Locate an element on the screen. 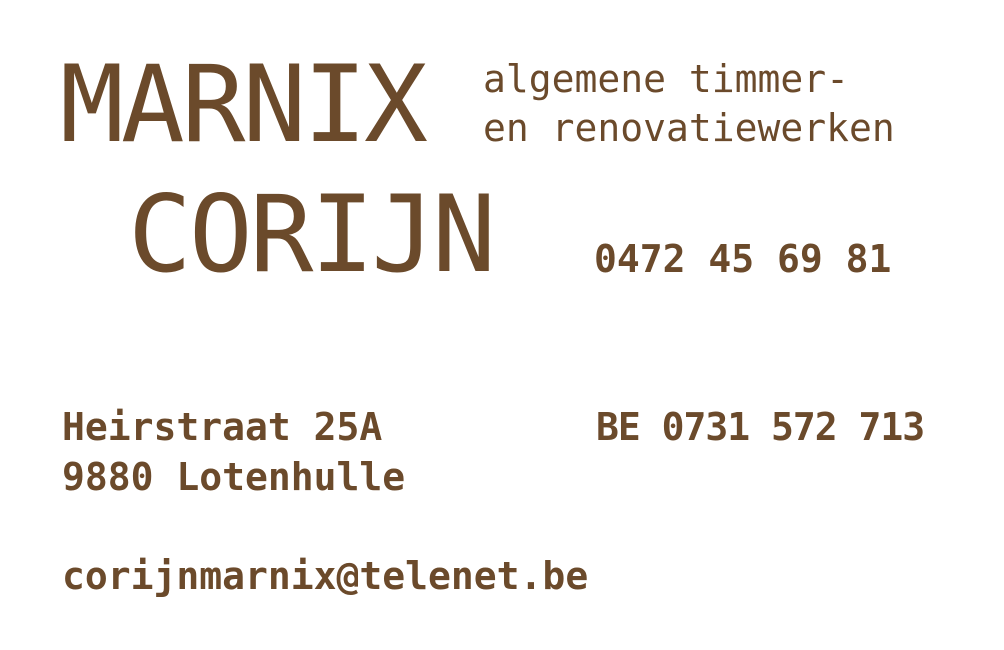  vat-number: BE 0731 572 713 is located at coordinates (760, 427).